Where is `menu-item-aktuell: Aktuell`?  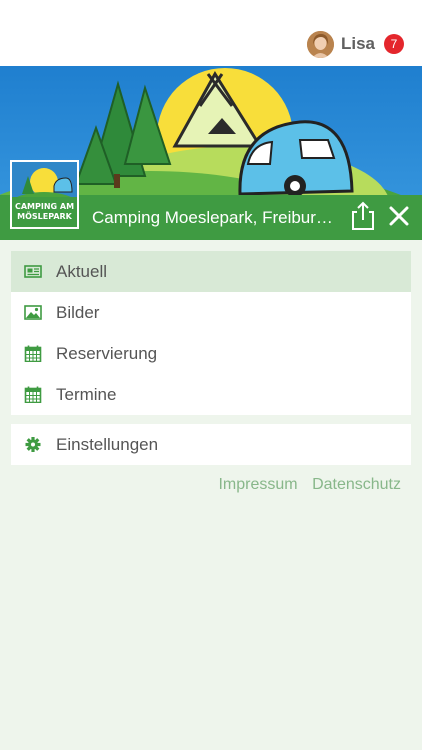
menu-item-aktuell: Aktuell is located at coordinates (211, 271).